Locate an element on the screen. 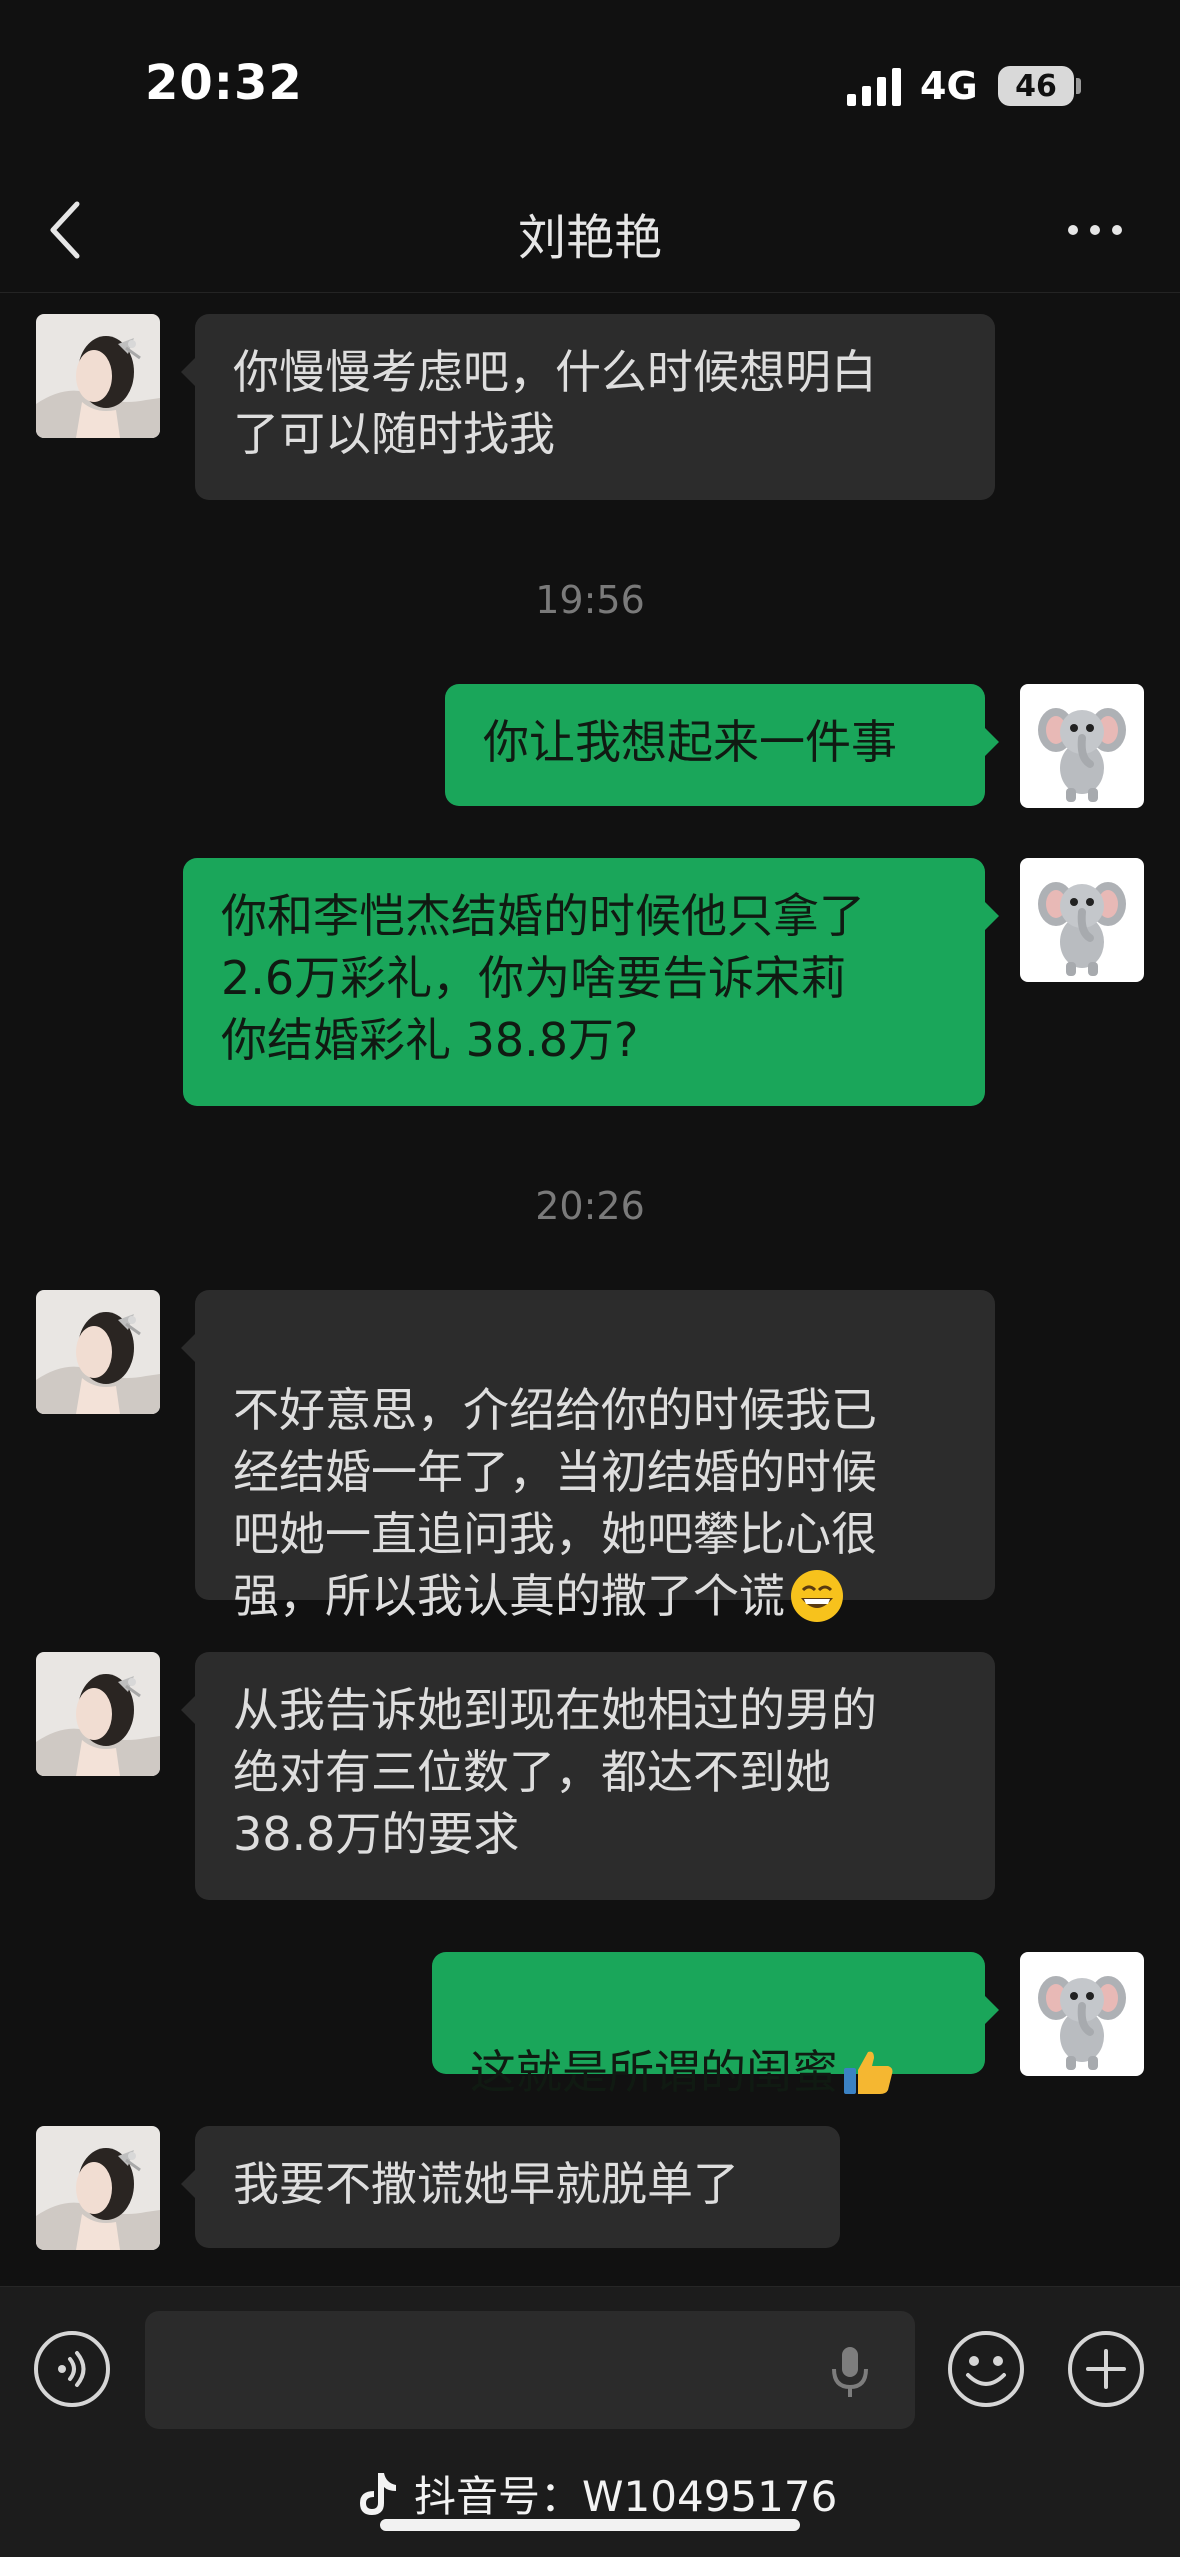 The height and width of the screenshot is (2557, 1180). thumbs-up-emoji is located at coordinates (868, 2072).